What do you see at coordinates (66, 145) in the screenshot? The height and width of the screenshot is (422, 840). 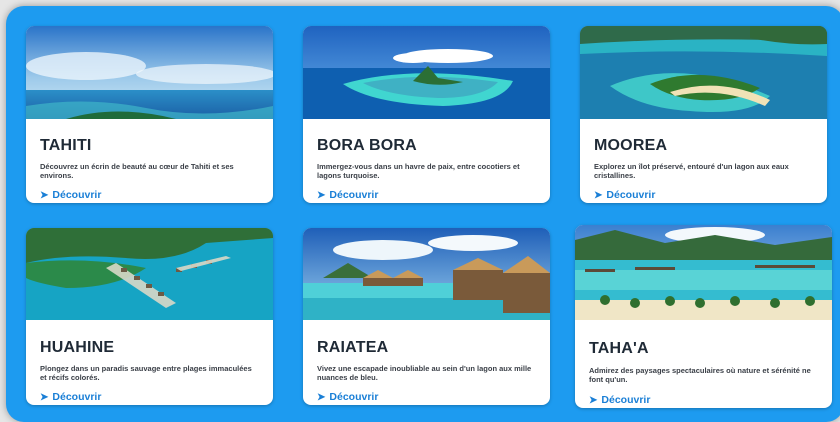 I see `card-title: TAHITI` at bounding box center [66, 145].